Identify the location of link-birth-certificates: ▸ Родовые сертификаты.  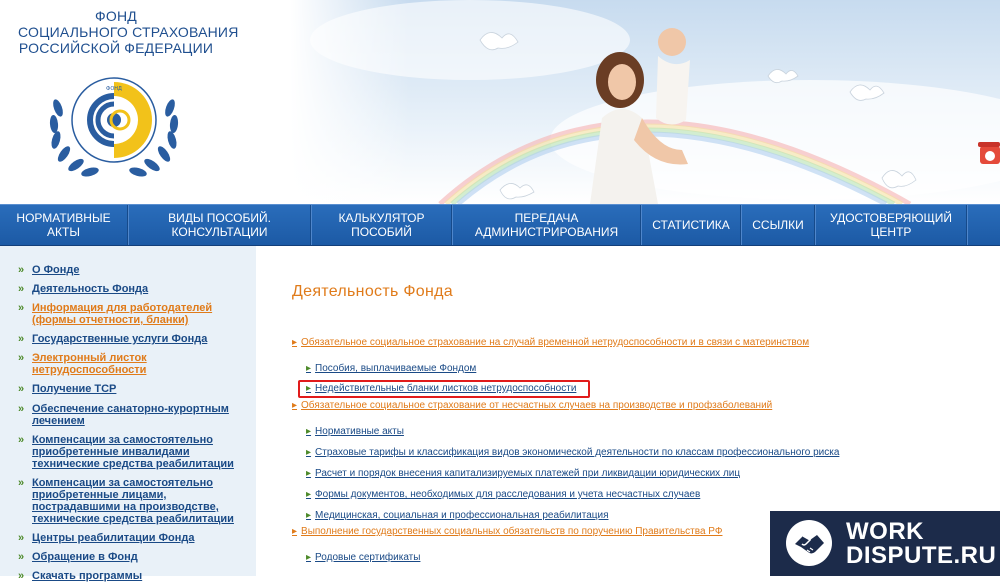
(363, 558).